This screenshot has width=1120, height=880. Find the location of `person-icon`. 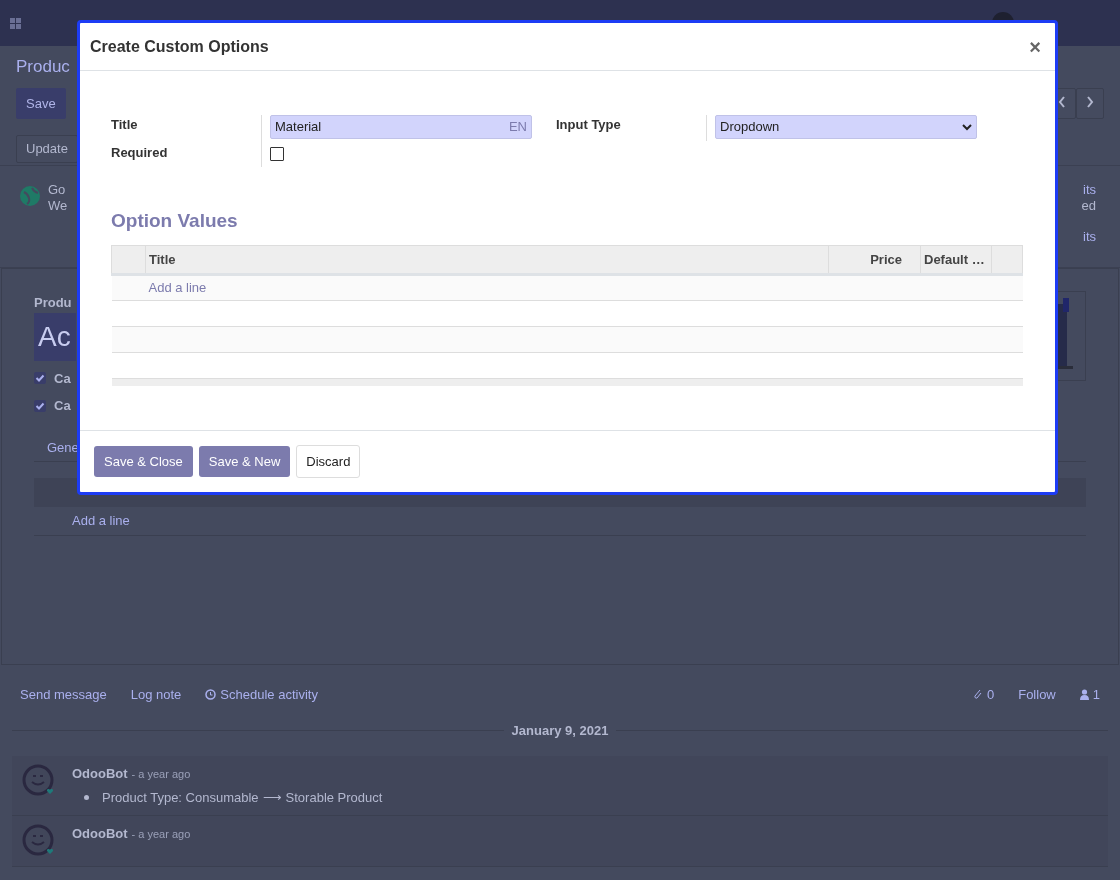

person-icon is located at coordinates (1084, 695).